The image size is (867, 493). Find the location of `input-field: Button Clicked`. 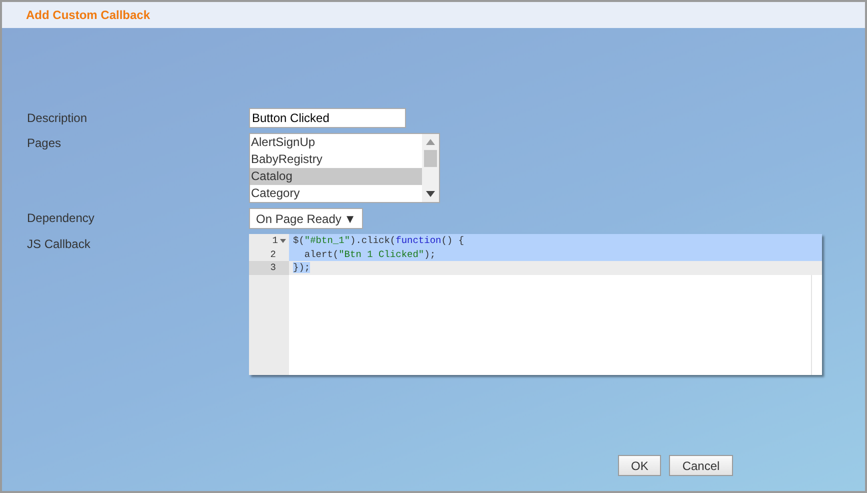

input-field: Button Clicked is located at coordinates (327, 118).